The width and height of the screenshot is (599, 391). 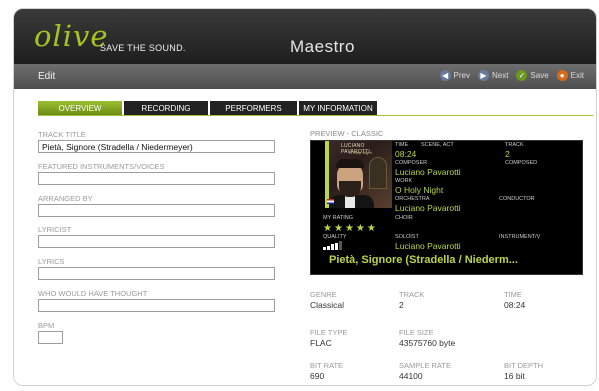 I want to click on who-label: WHO WOULD HAVE THOUGHT, so click(x=93, y=293).